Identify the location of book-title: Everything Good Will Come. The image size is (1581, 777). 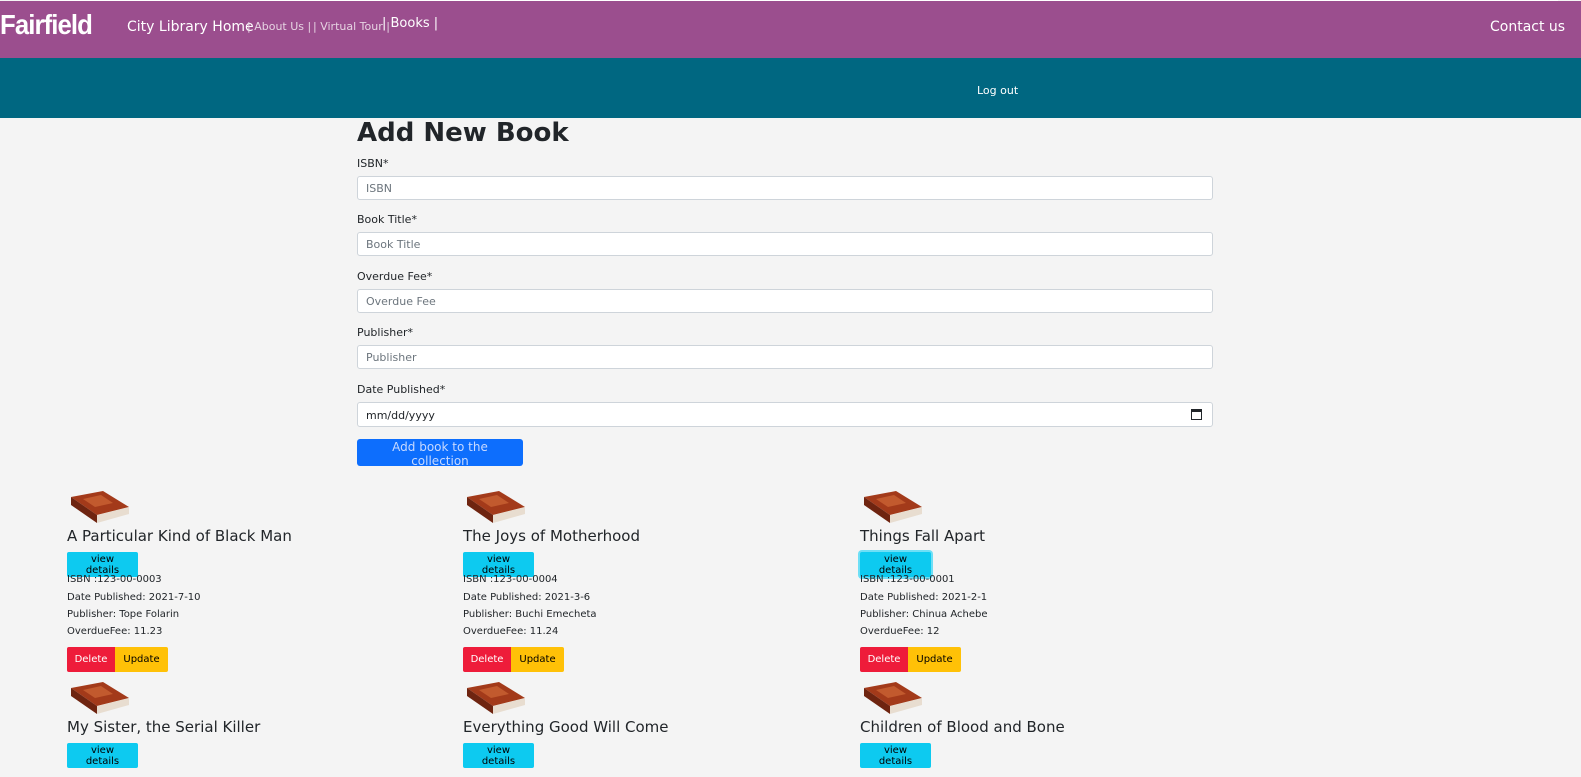
(566, 727).